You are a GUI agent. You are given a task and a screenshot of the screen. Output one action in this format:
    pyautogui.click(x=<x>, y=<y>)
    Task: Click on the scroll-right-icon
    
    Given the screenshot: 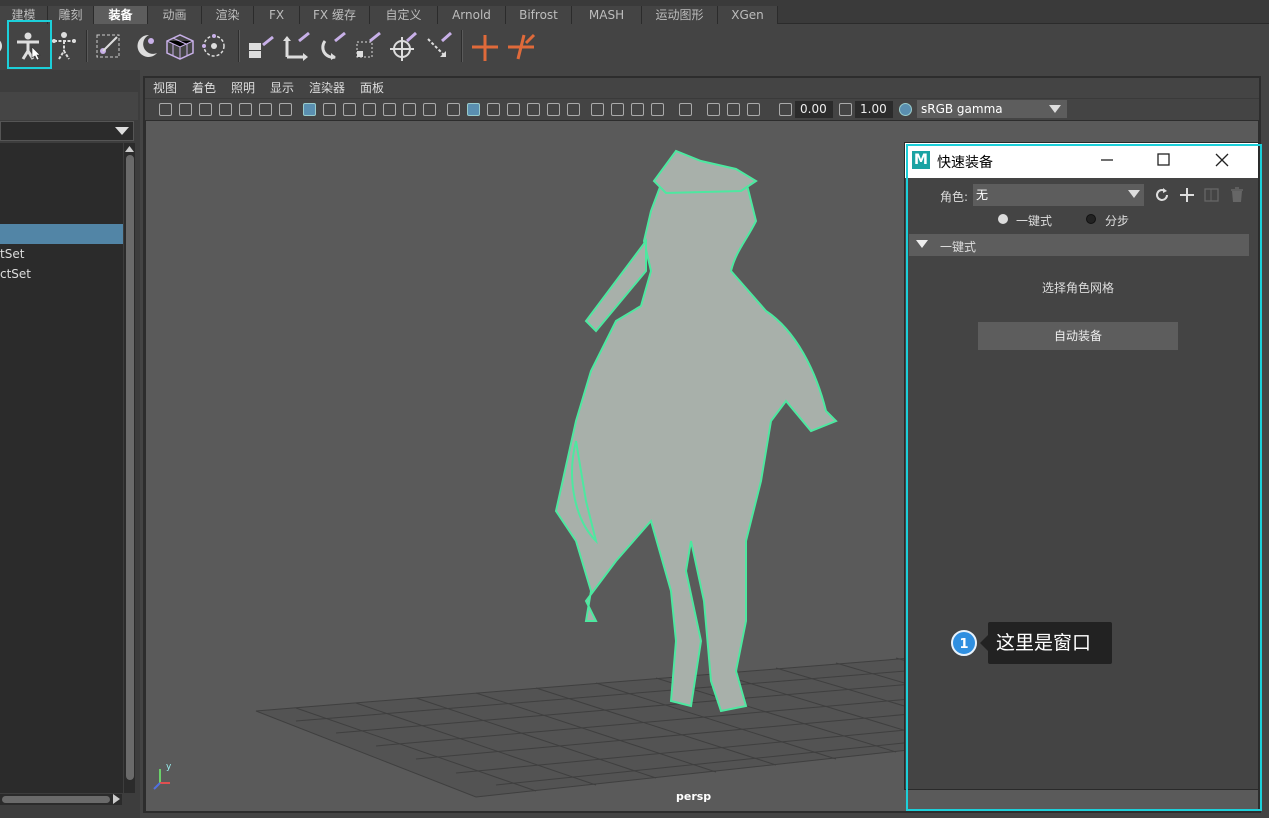 What is the action you would take?
    pyautogui.click(x=116, y=799)
    